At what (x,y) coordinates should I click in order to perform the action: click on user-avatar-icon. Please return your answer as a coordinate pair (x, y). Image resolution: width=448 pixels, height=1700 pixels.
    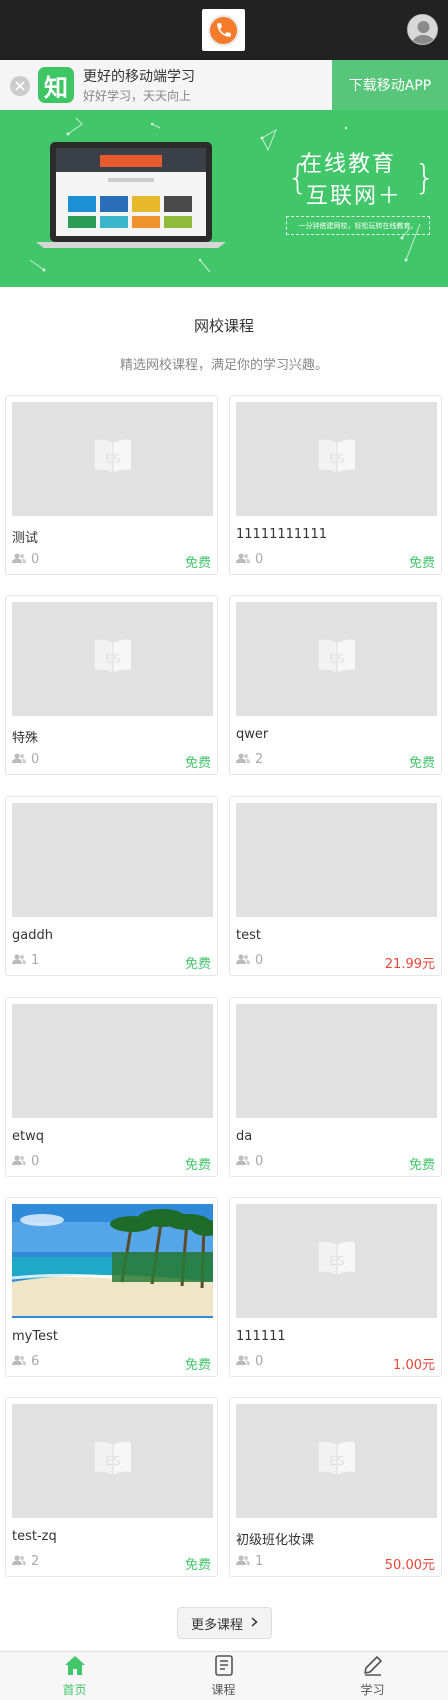
    Looking at the image, I should click on (422, 29).